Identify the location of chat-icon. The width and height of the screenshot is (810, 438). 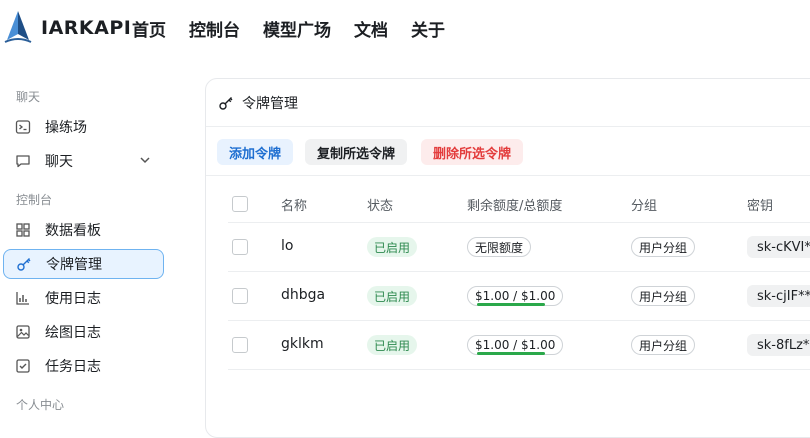
(23, 161).